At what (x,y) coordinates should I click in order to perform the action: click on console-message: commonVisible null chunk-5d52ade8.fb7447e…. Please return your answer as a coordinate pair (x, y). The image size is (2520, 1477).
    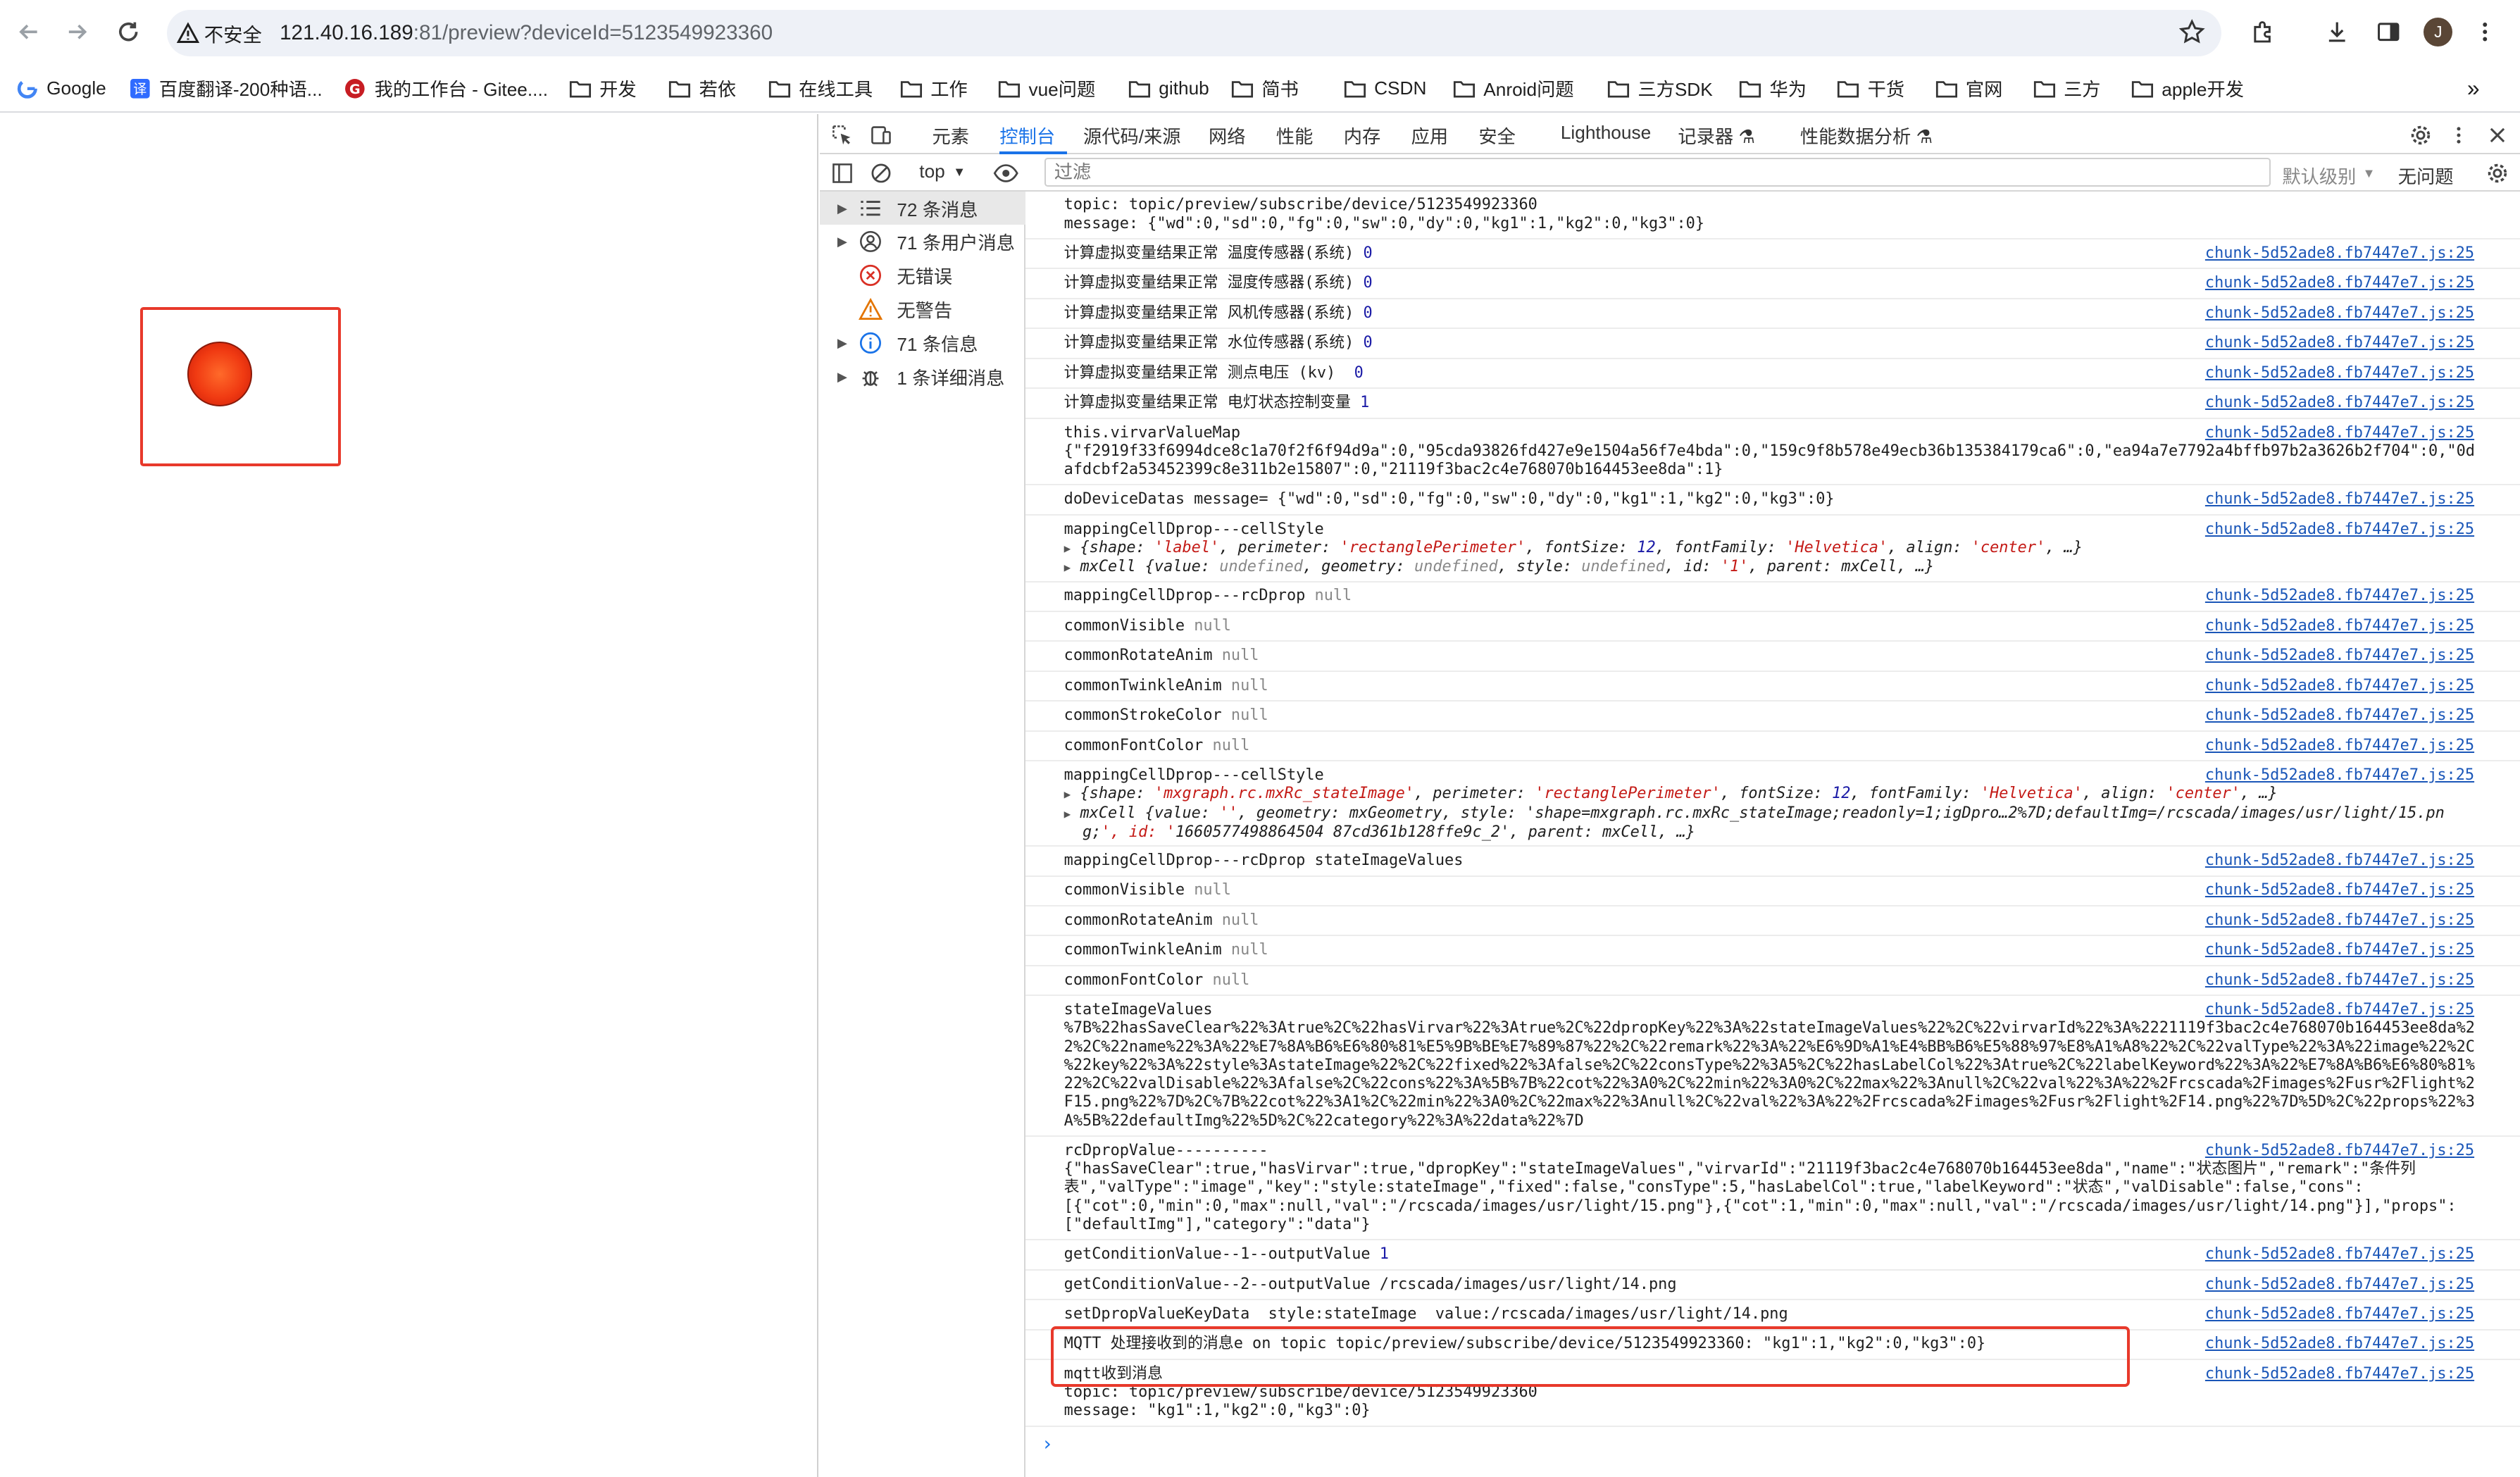
    Looking at the image, I should click on (1773, 627).